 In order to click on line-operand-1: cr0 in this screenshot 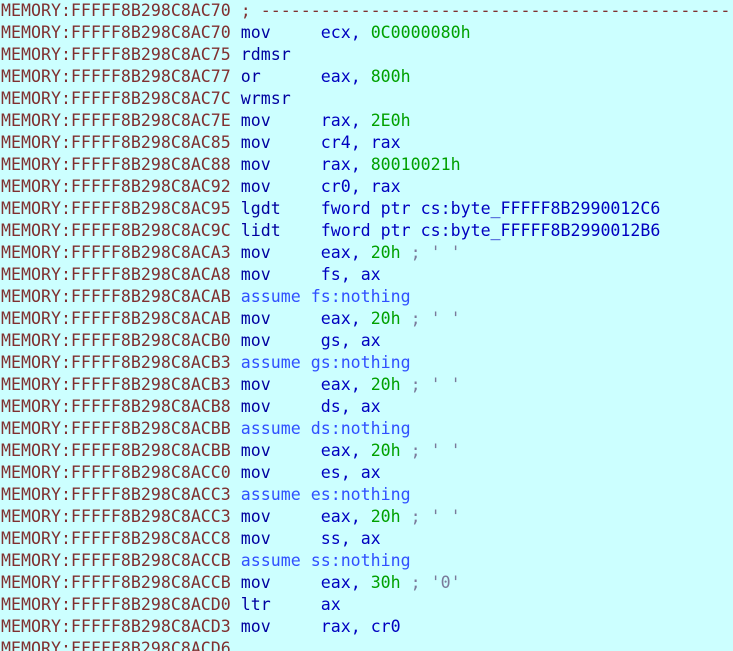, I will do `click(335, 186)`.